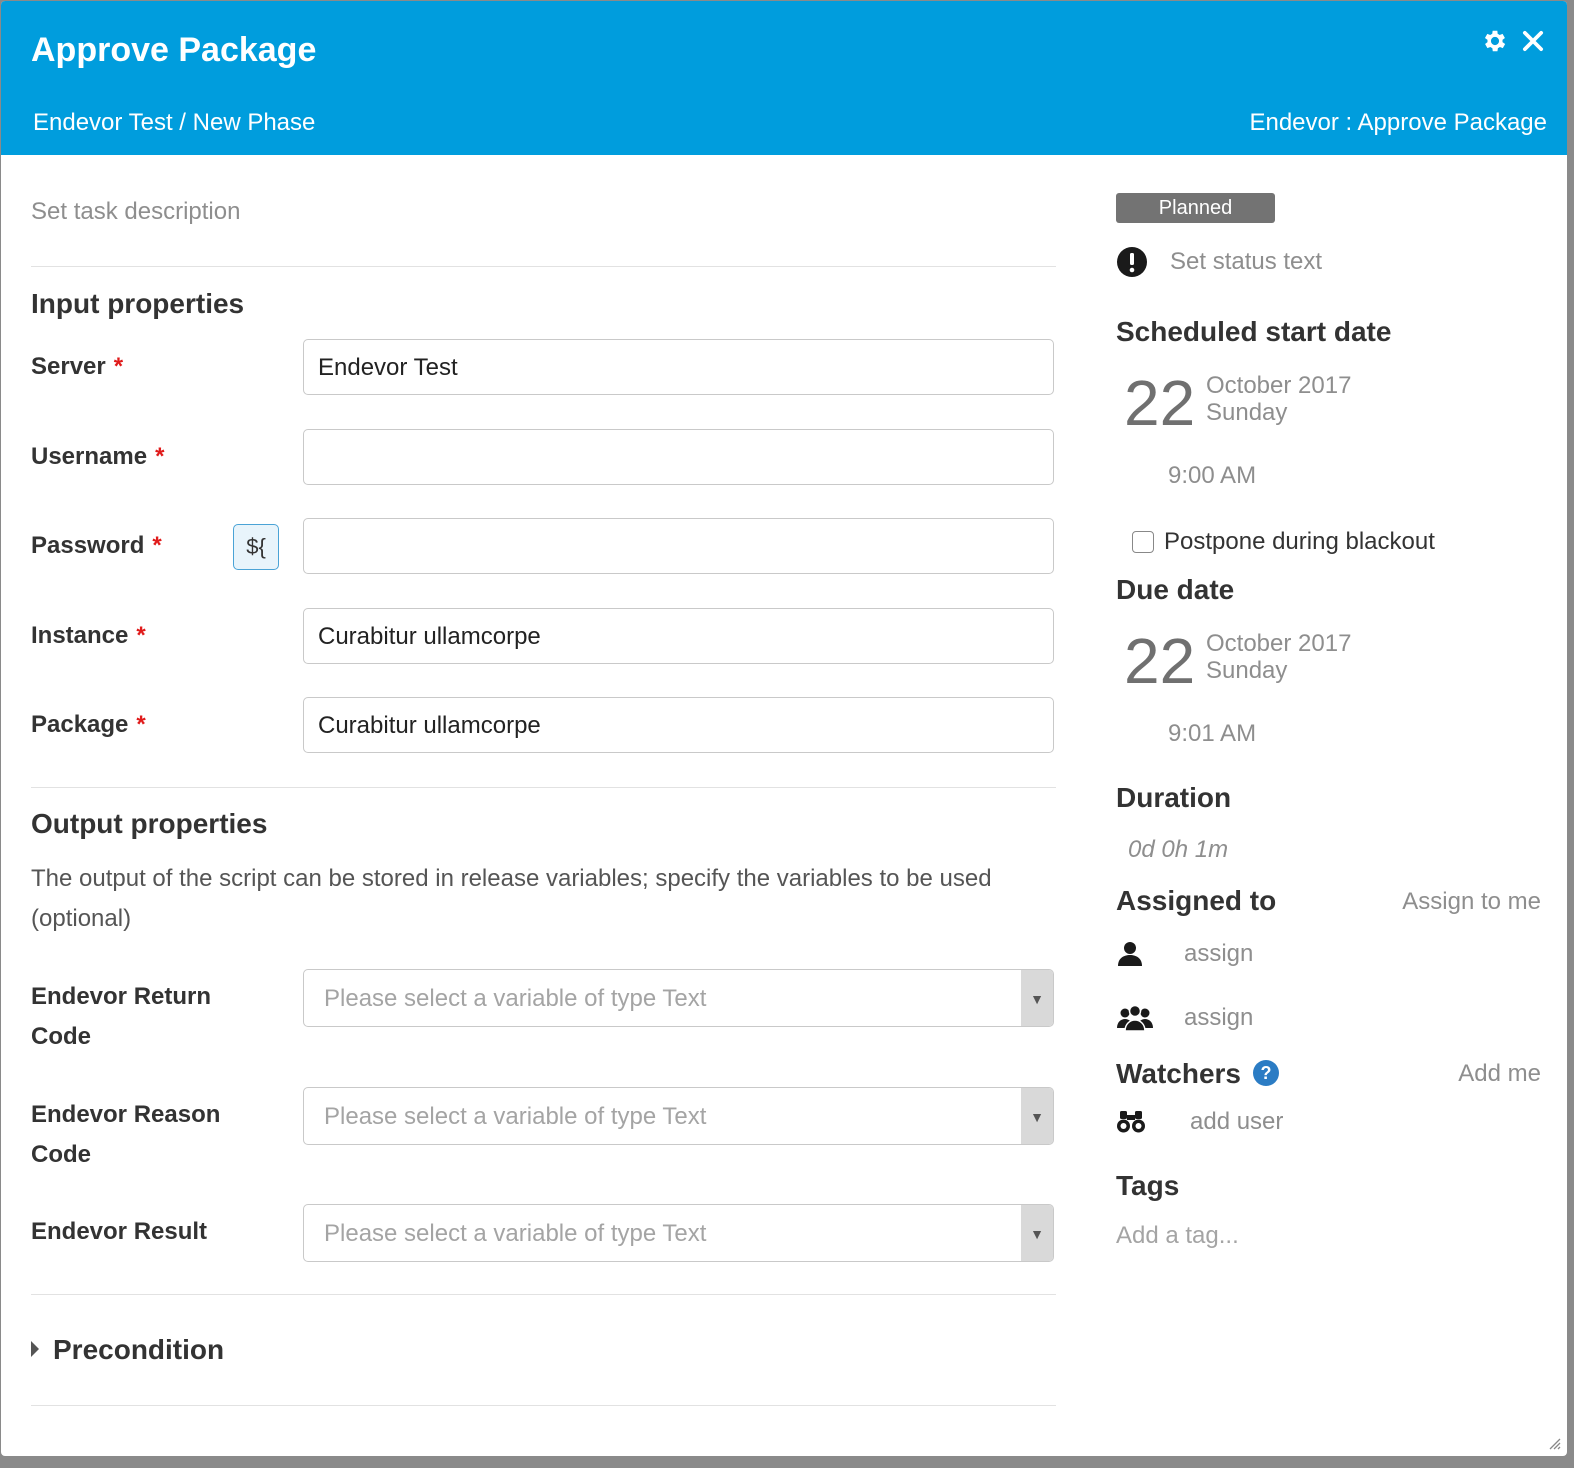 The width and height of the screenshot is (1574, 1468). Describe the element at coordinates (1278, 644) in the screenshot. I see `due-date-month: October 2017` at that location.